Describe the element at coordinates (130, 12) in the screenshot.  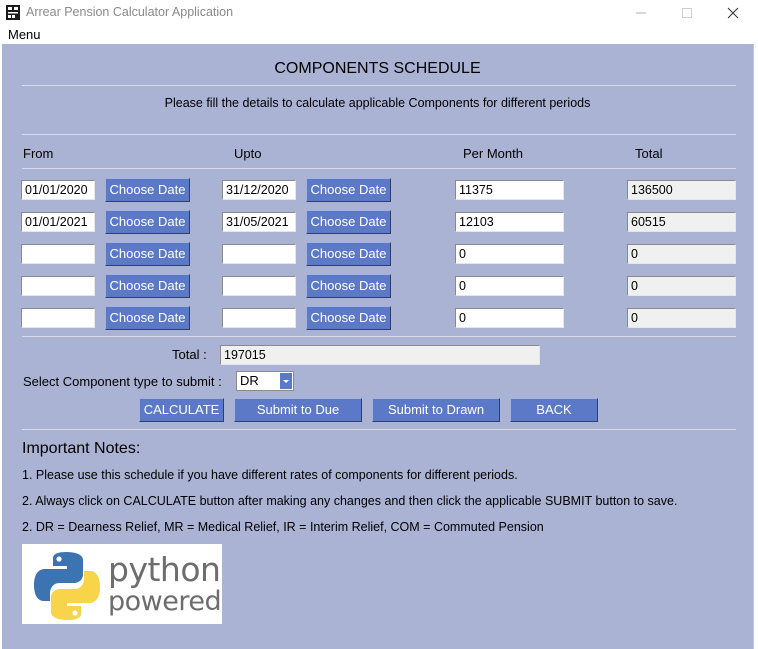
I see `window-title: Arrear Pension Calculator Application` at that location.